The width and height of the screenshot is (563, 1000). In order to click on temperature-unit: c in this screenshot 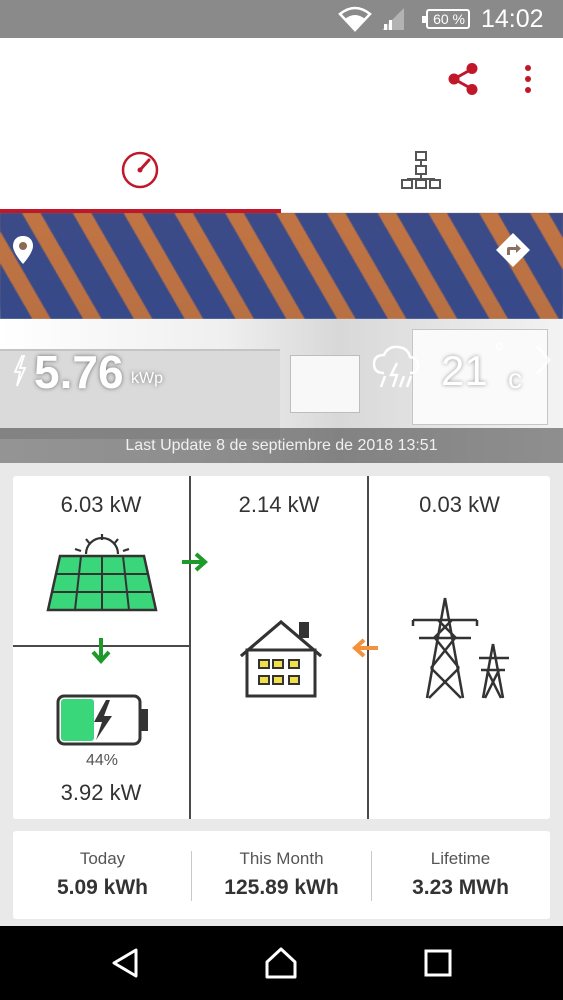, I will do `click(515, 378)`.